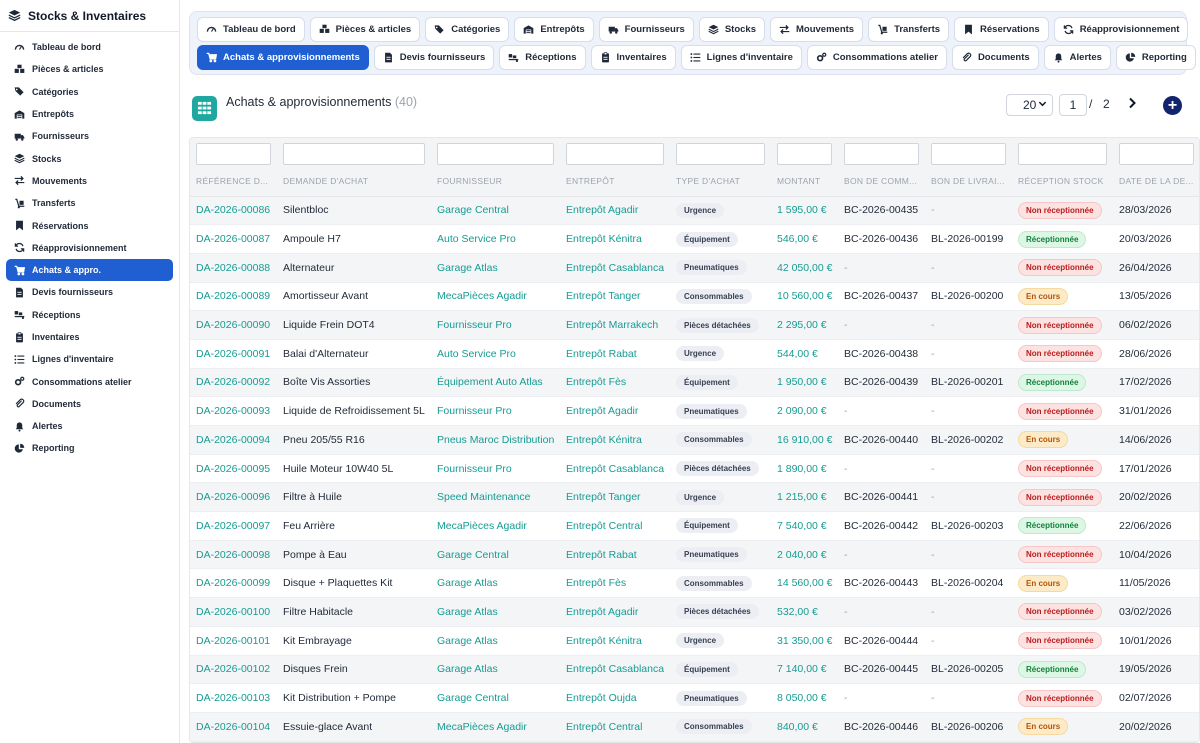 This screenshot has width=1200, height=743. I want to click on sidebar-item: Catégories, so click(89, 92).